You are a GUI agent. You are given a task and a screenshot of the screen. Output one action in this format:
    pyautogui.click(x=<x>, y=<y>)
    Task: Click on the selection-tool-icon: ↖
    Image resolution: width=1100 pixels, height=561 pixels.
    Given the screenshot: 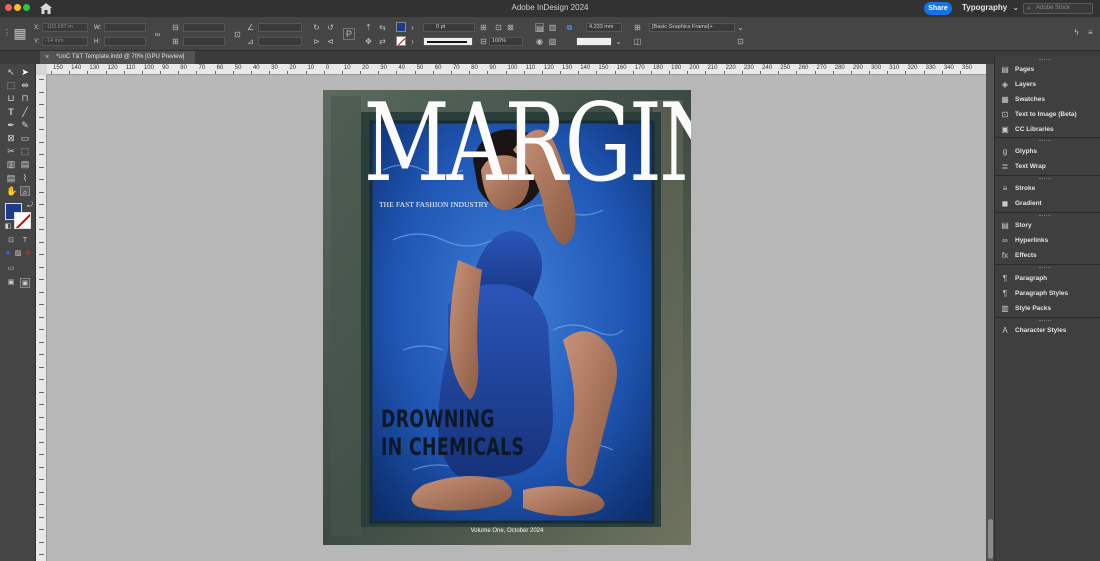 What is the action you would take?
    pyautogui.click(x=11, y=72)
    